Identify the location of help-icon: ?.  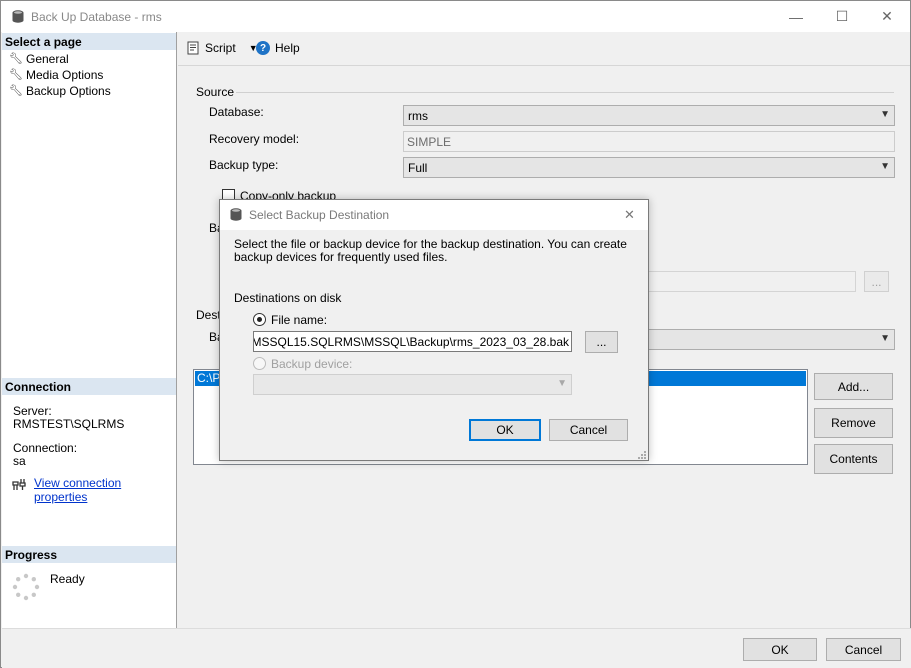
(263, 48).